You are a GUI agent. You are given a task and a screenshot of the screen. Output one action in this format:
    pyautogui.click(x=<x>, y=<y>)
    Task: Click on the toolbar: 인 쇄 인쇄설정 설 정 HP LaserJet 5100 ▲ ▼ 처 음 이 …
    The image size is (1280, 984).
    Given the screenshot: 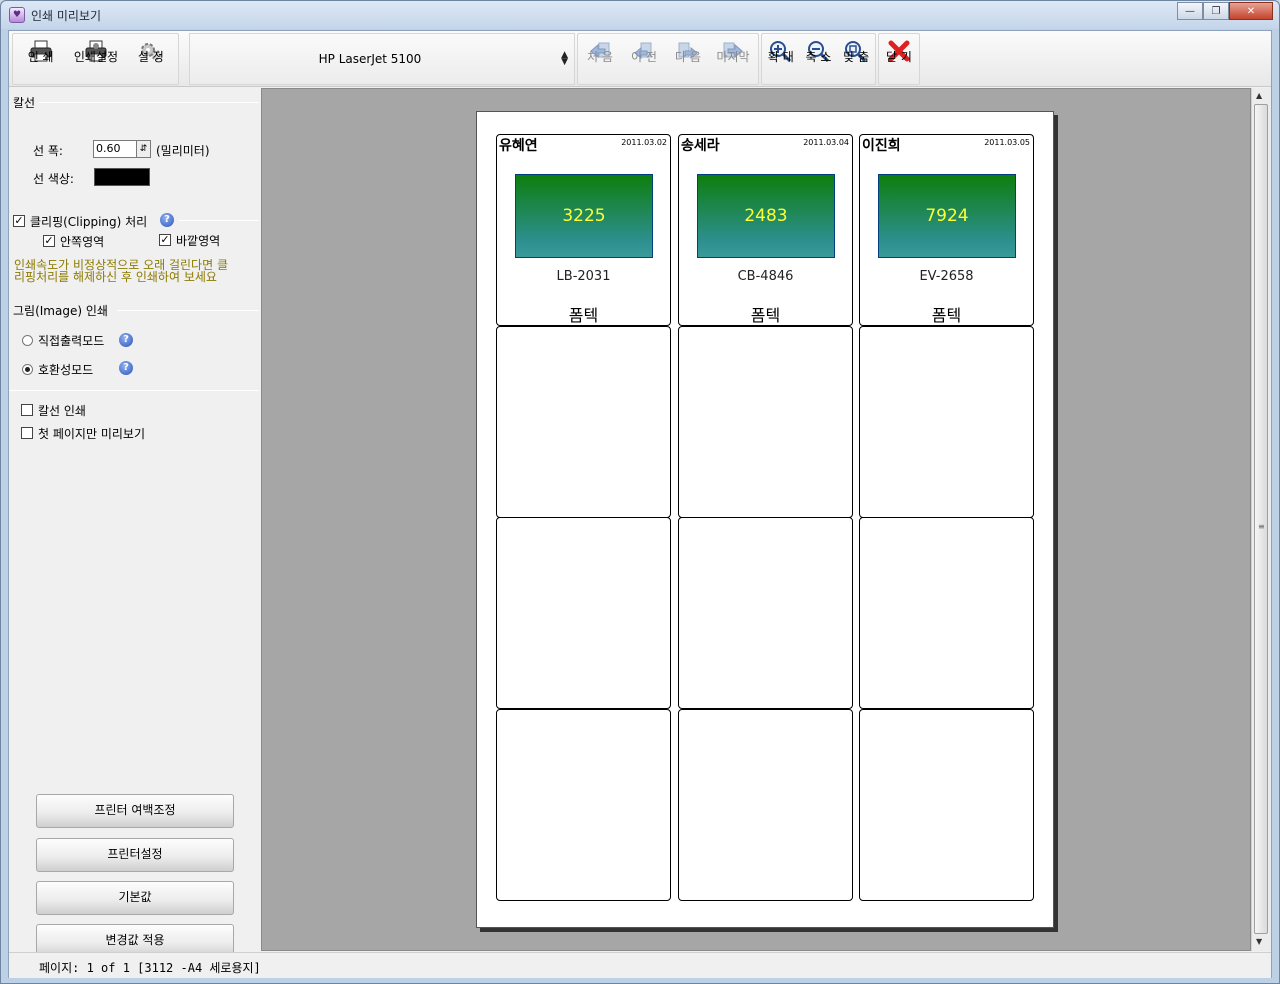 What is the action you would take?
    pyautogui.click(x=640, y=59)
    